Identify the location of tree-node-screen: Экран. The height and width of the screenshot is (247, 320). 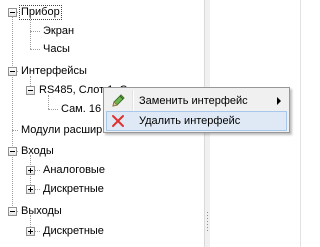
(58, 31).